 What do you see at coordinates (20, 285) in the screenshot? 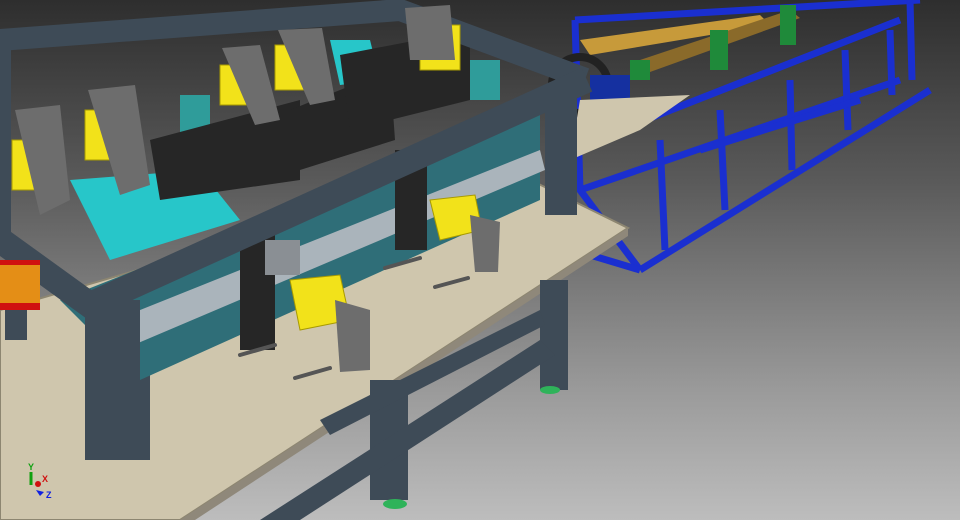
I see `side-motor` at bounding box center [20, 285].